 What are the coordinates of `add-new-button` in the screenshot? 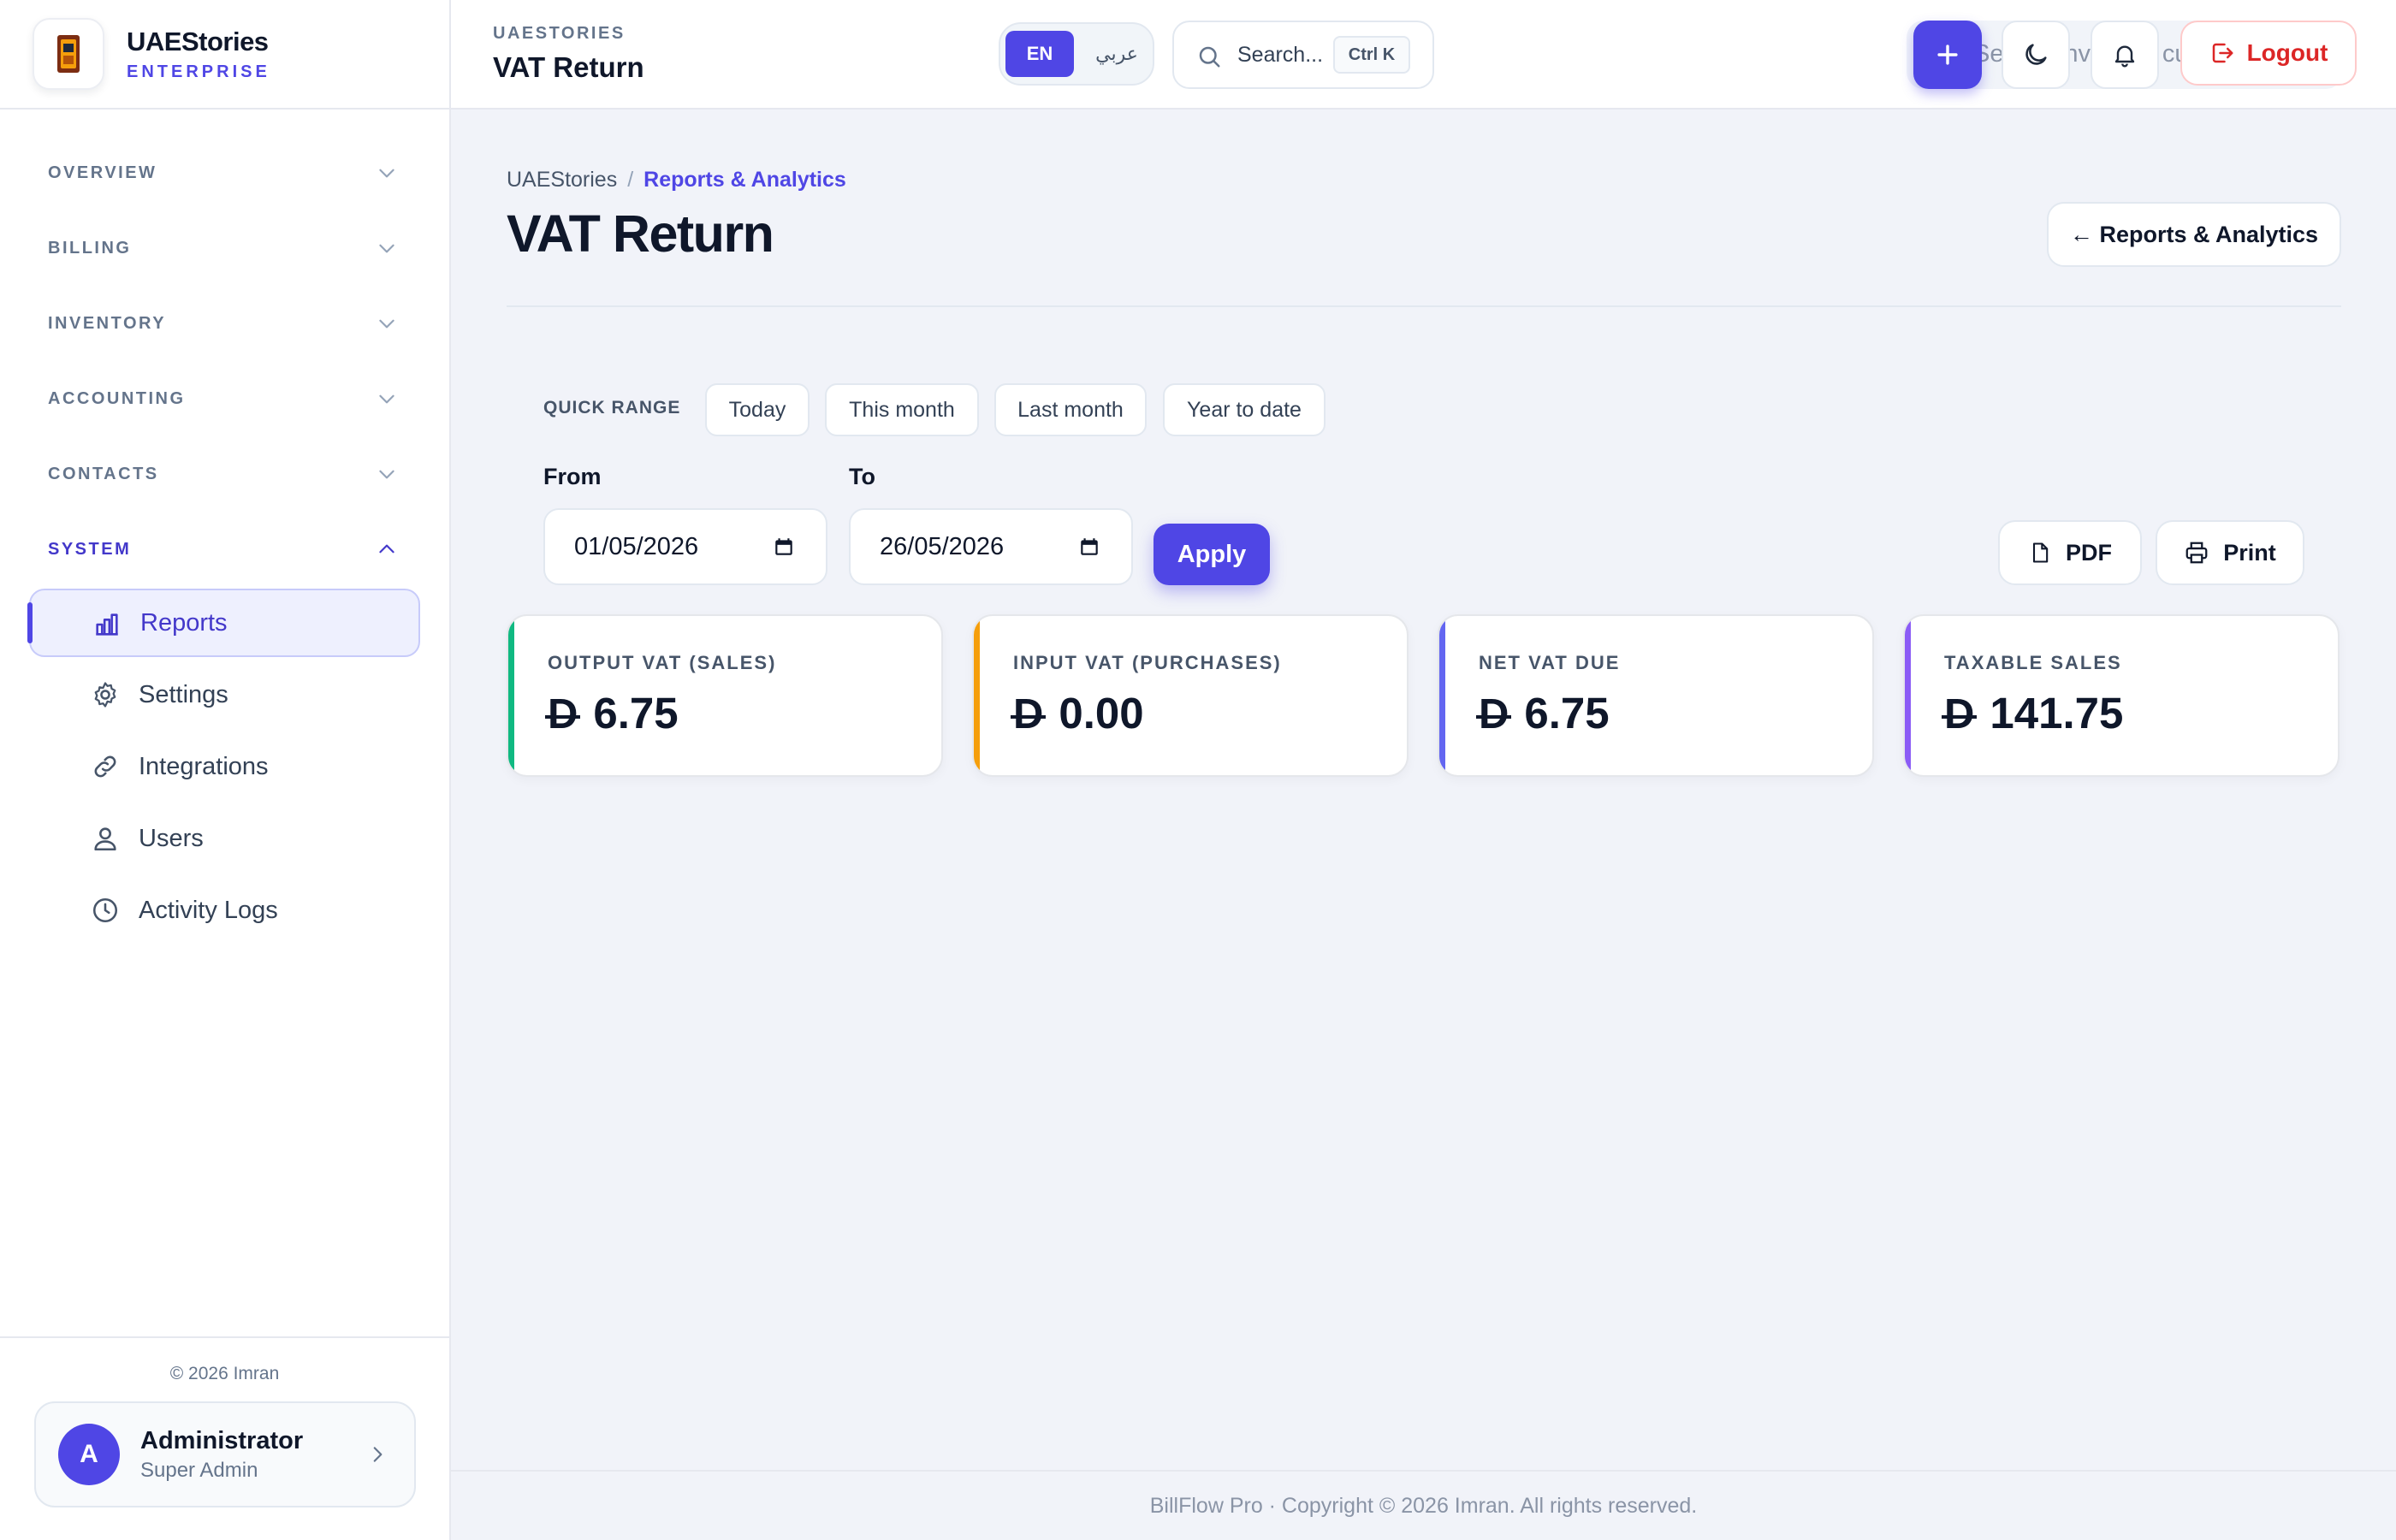 It's located at (1947, 55).